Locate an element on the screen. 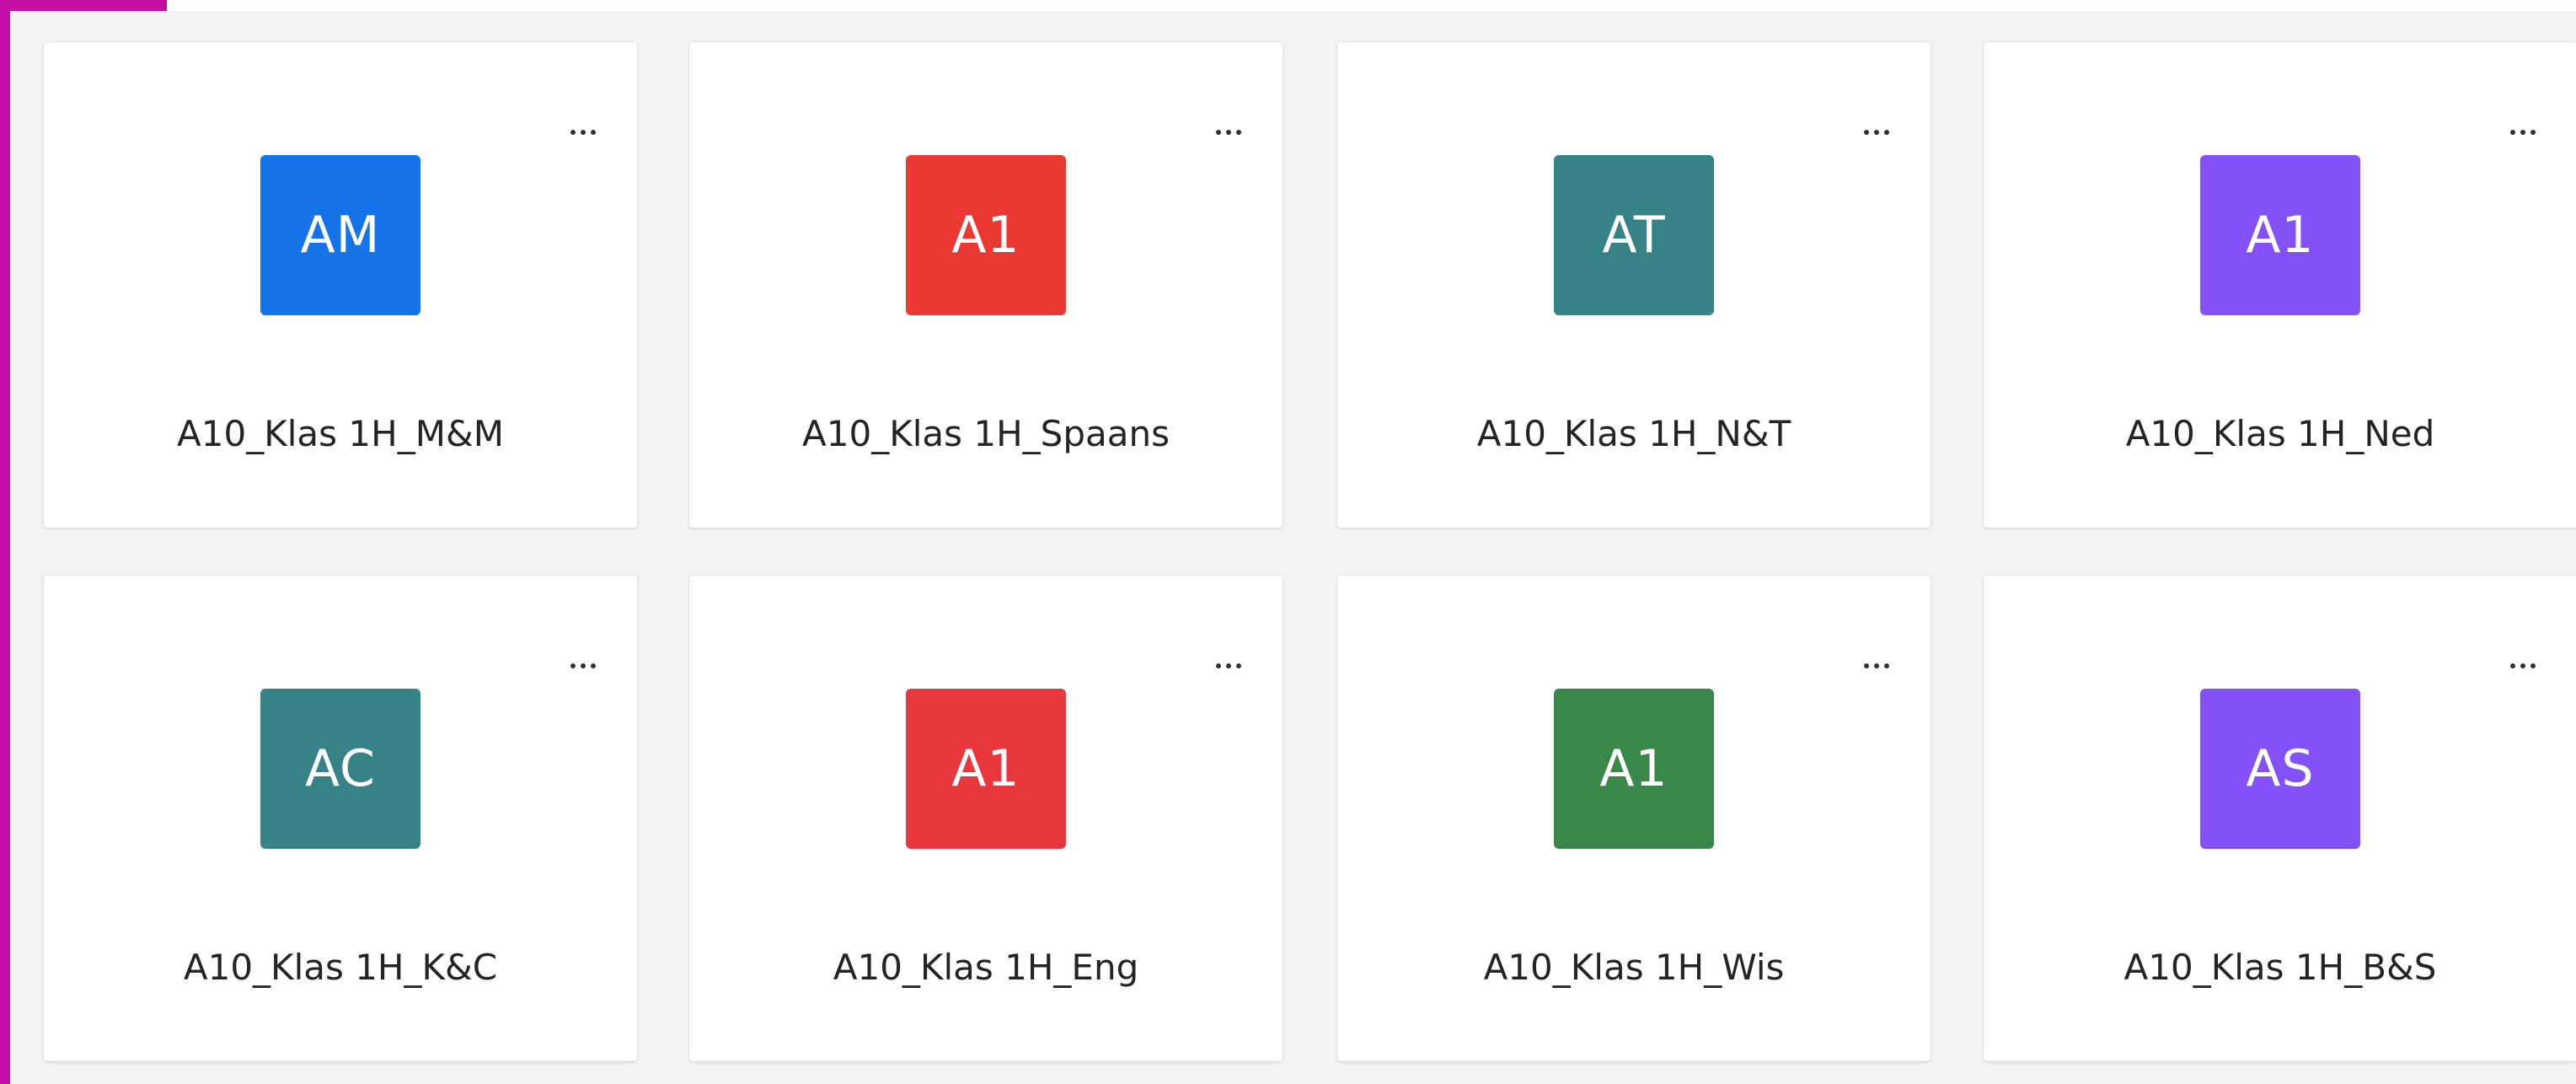 This screenshot has width=2576, height=1084. team-avatar: AS is located at coordinates (2280, 769).